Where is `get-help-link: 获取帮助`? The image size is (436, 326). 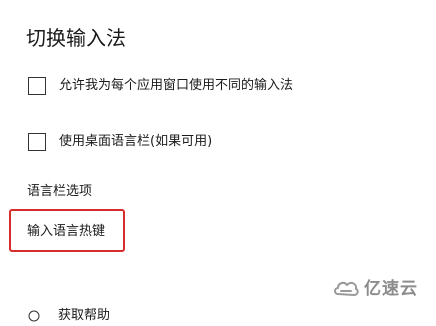
get-help-link: 获取帮助 is located at coordinates (69, 316).